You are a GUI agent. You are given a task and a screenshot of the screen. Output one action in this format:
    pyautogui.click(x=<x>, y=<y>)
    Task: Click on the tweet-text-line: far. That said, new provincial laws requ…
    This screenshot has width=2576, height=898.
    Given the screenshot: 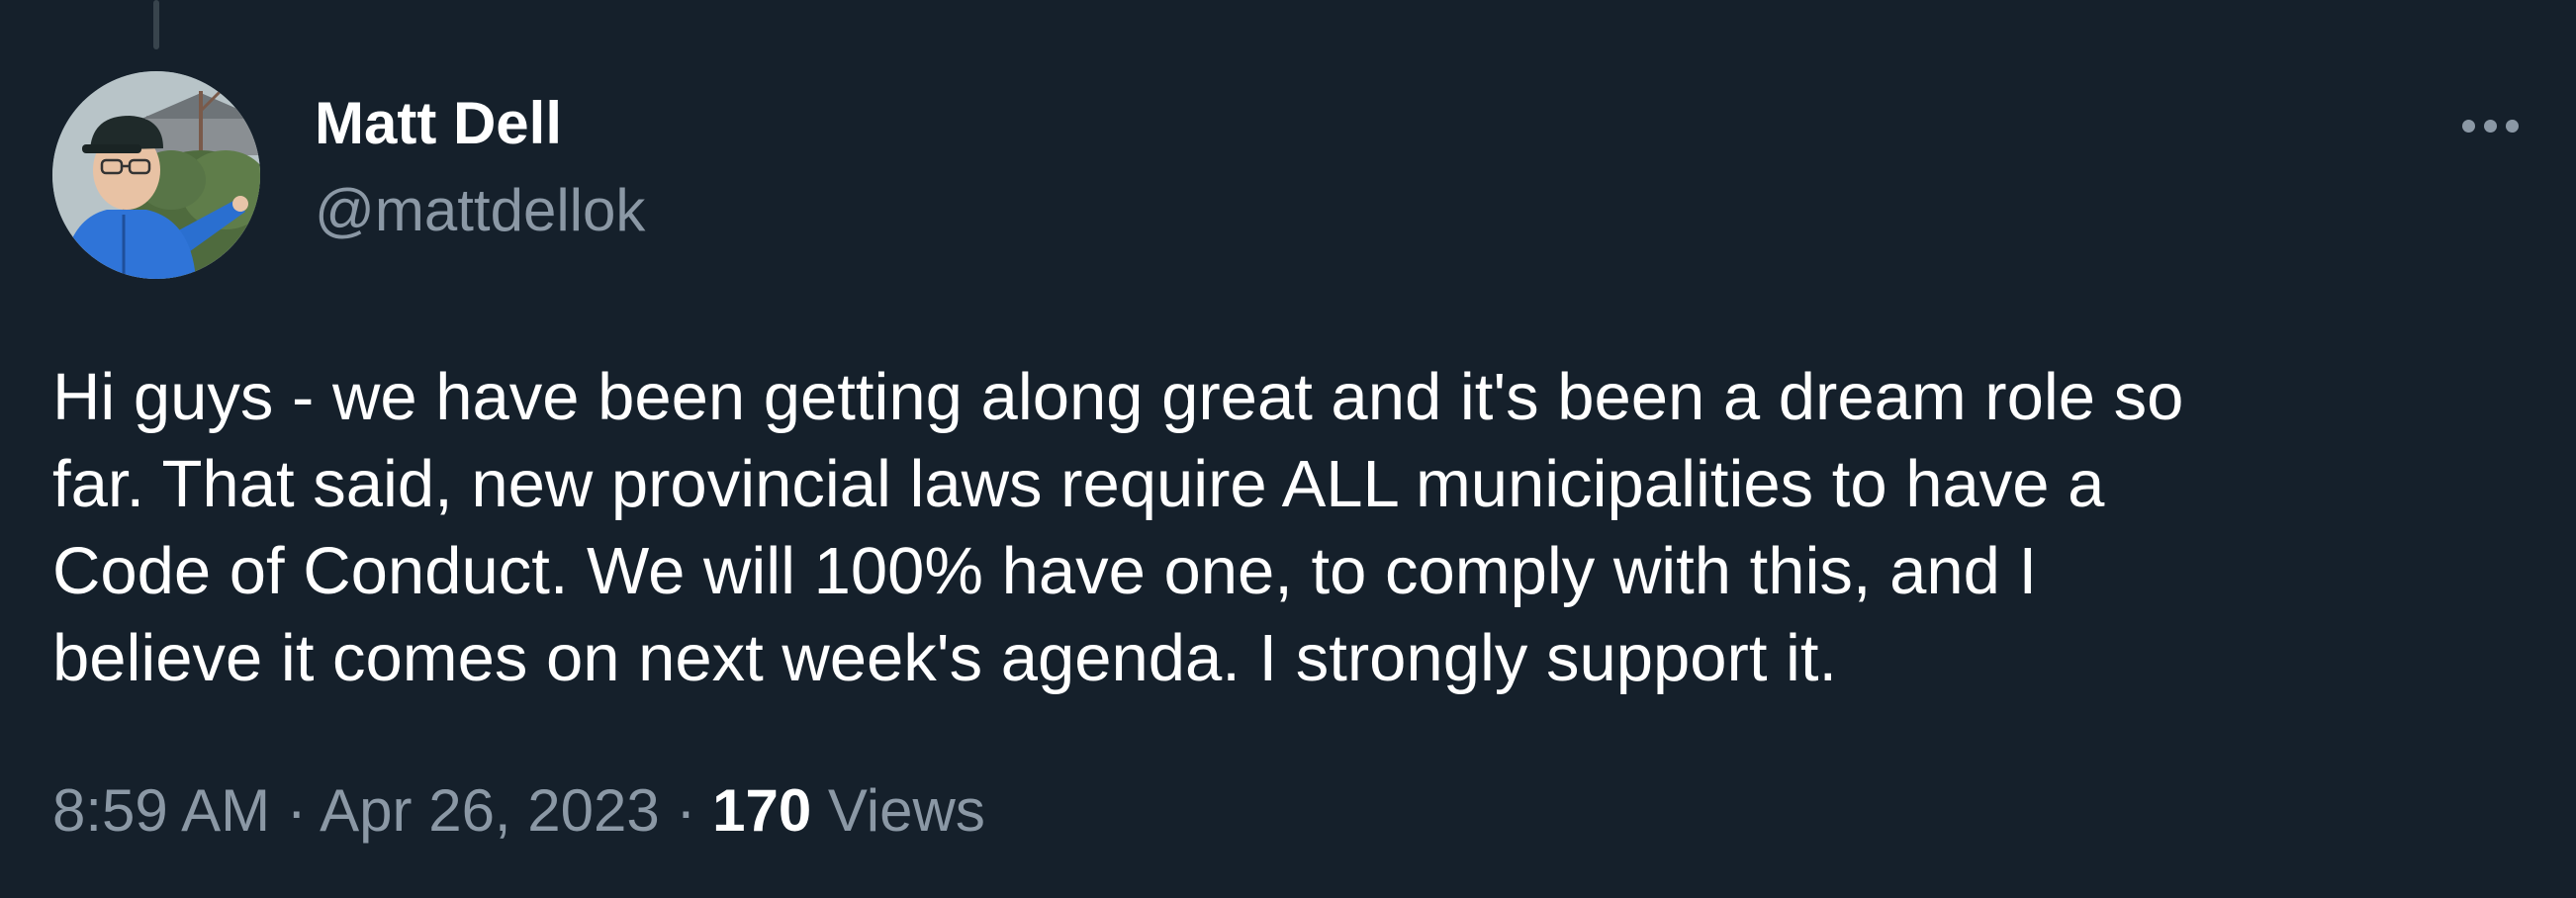 What is the action you would take?
    pyautogui.click(x=1078, y=484)
    